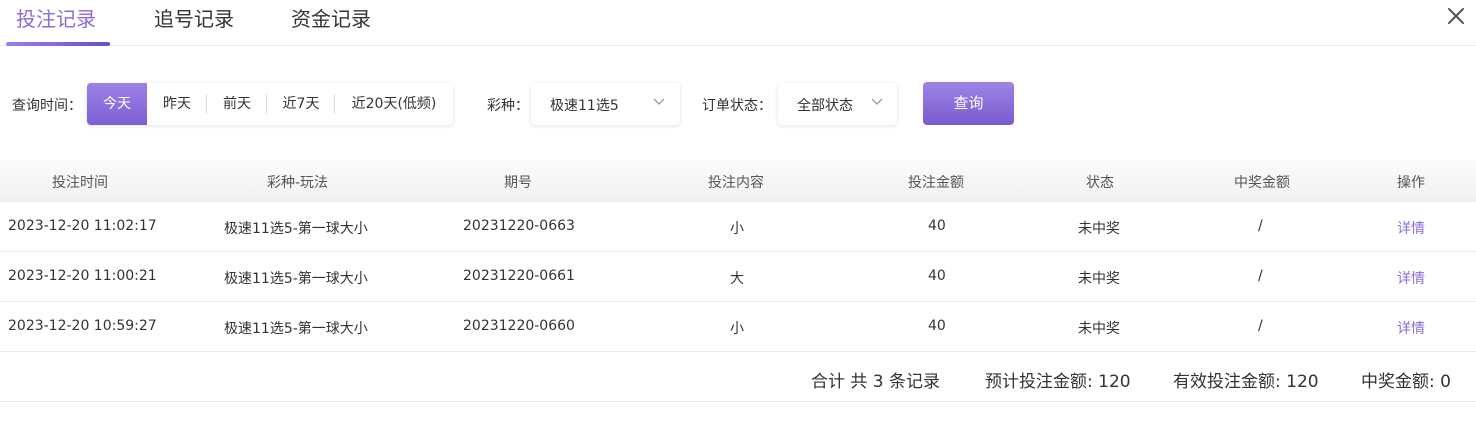 This screenshot has width=1476, height=439. I want to click on tab-fund-records: 资金记录, so click(331, 17).